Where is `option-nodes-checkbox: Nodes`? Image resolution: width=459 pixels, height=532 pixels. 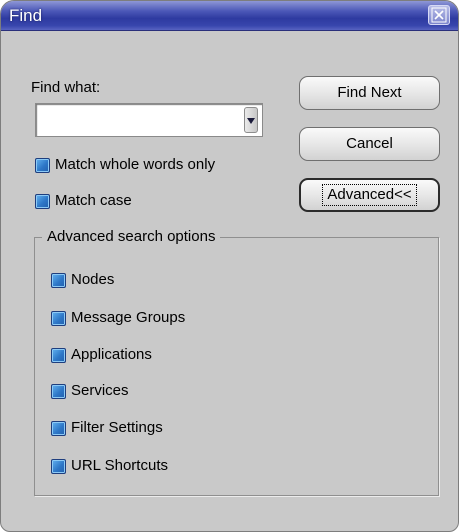 option-nodes-checkbox: Nodes is located at coordinates (151, 281).